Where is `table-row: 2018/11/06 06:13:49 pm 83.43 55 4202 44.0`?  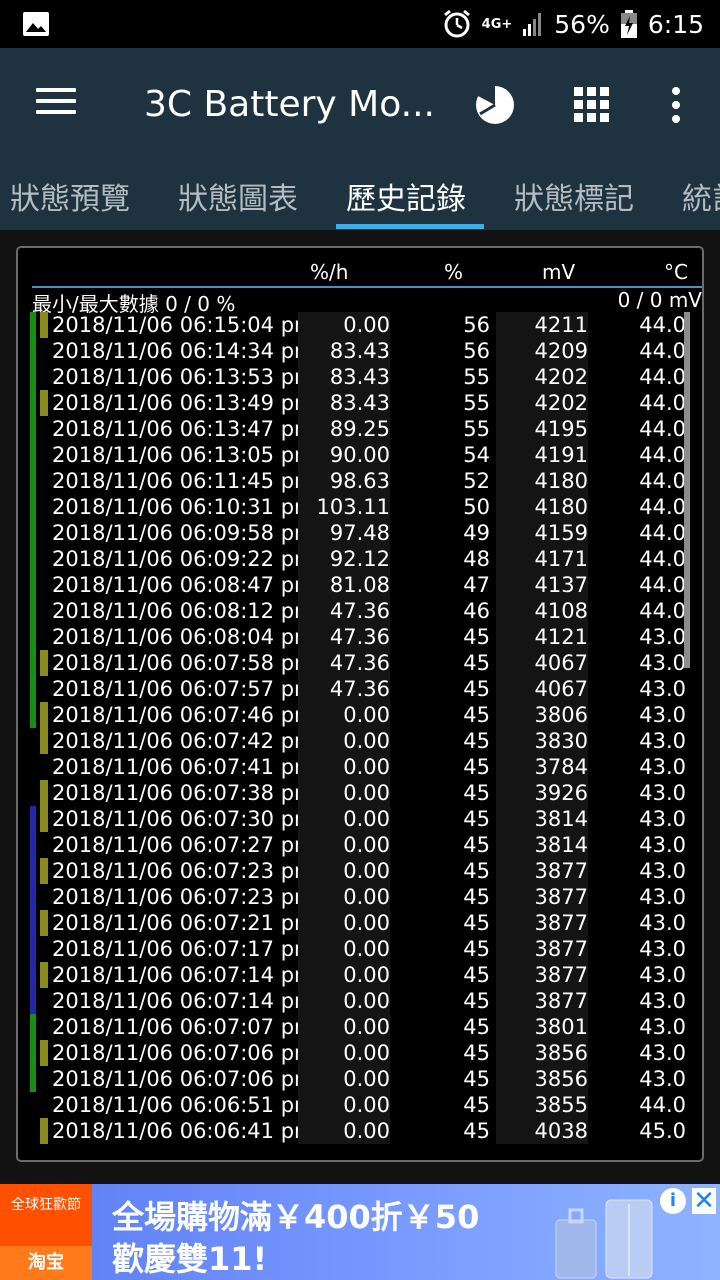
table-row: 2018/11/06 06:13:49 pm 83.43 55 4202 44.0 is located at coordinates (360, 403).